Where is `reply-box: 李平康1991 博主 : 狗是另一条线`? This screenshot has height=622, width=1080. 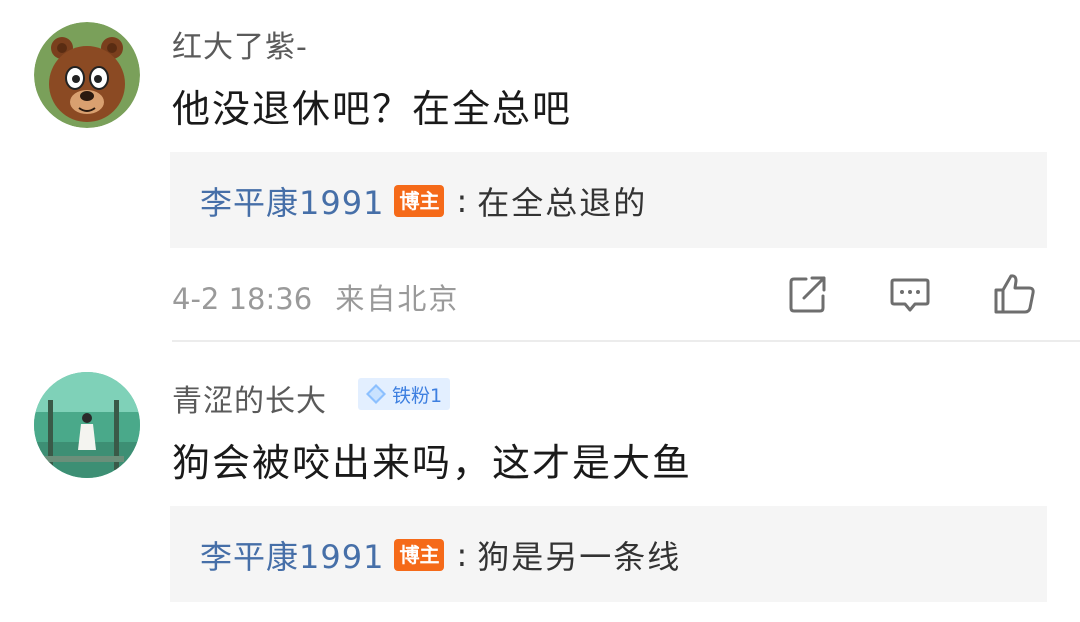
reply-box: 李平康1991 博主 : 狗是另一条线 is located at coordinates (608, 554).